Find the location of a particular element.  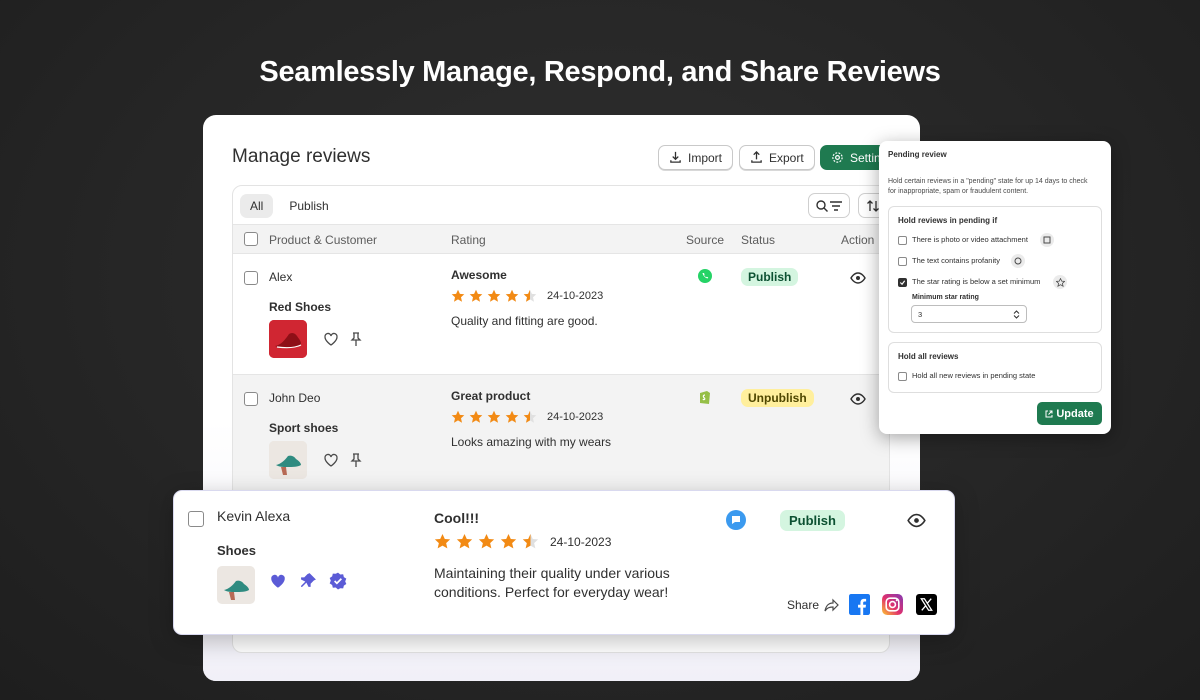

export-label: Export is located at coordinates (786, 157).